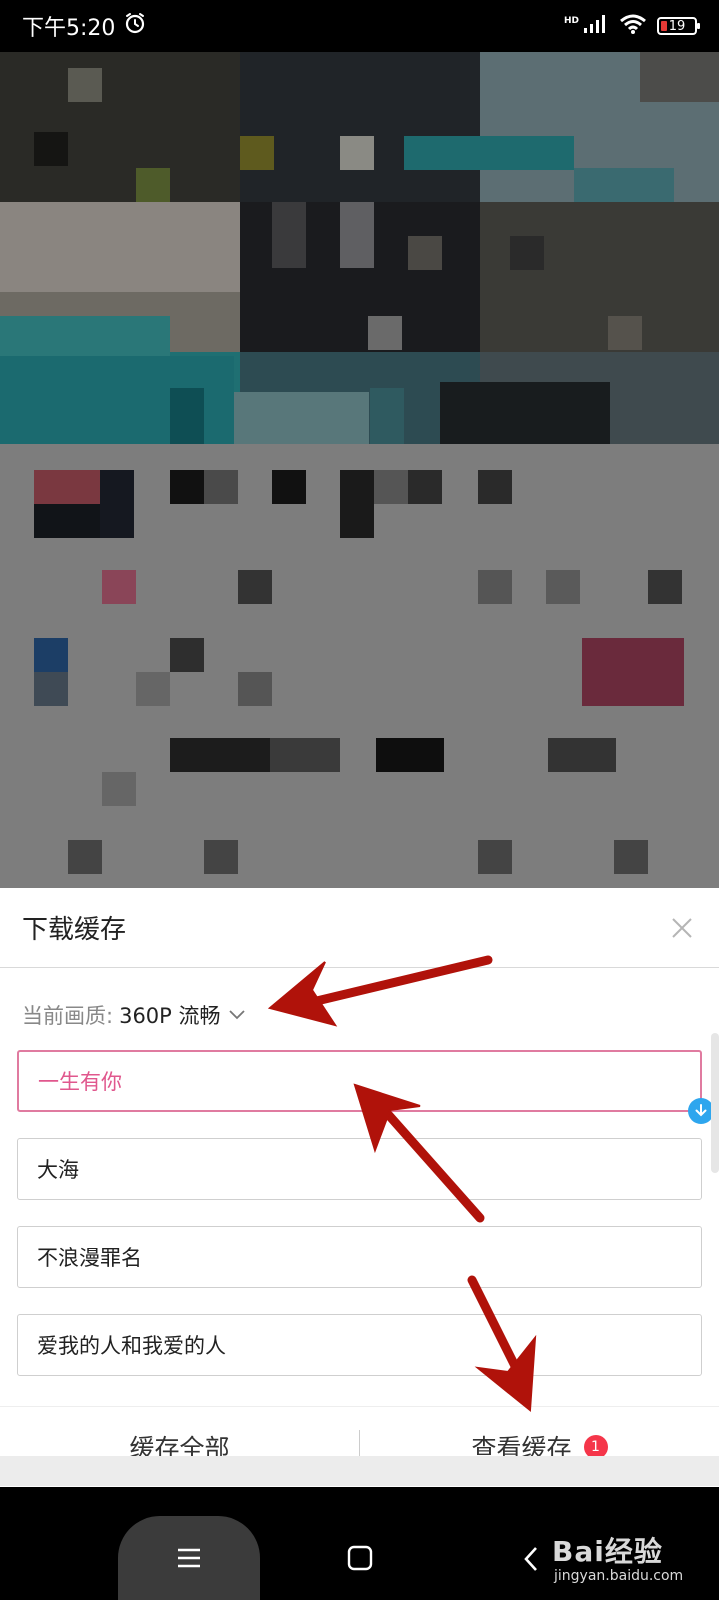 This screenshot has width=719, height=1600. Describe the element at coordinates (359, 1471) in the screenshot. I see `bottom-strip` at that location.